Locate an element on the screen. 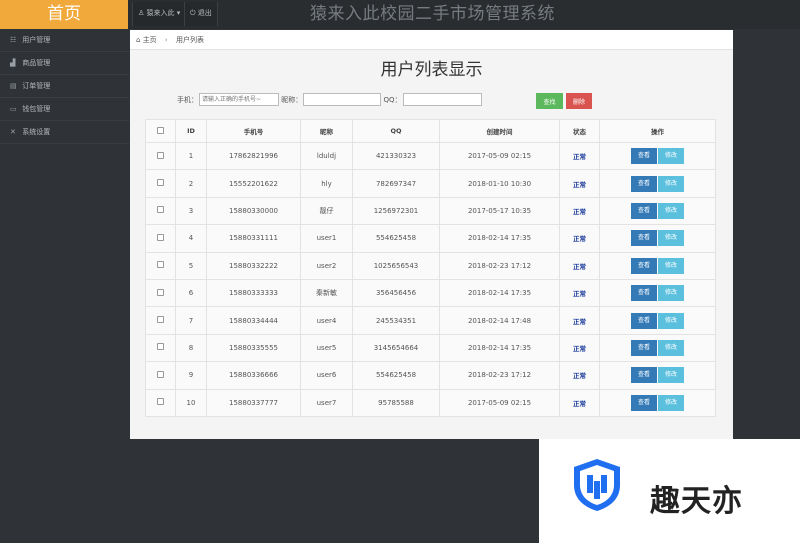 This screenshot has width=800, height=543. cell-qq: 245534351 is located at coordinates (396, 320).